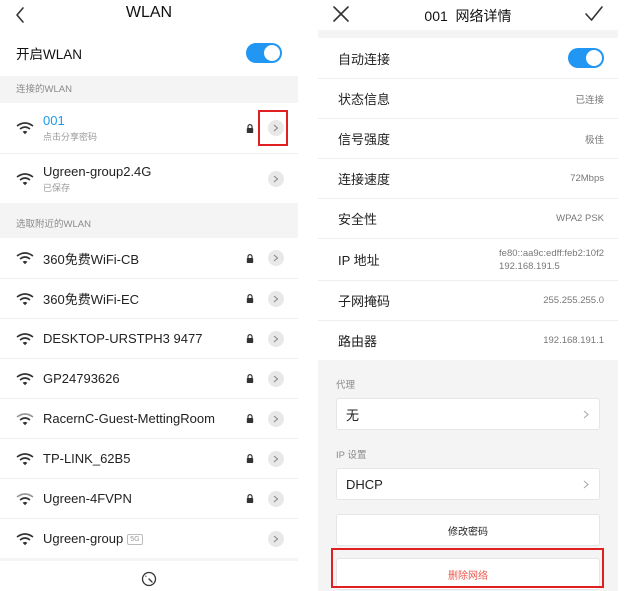  Describe the element at coordinates (149, 498) in the screenshot. I see `wifi-item: Ugreen-4FVPN` at that location.